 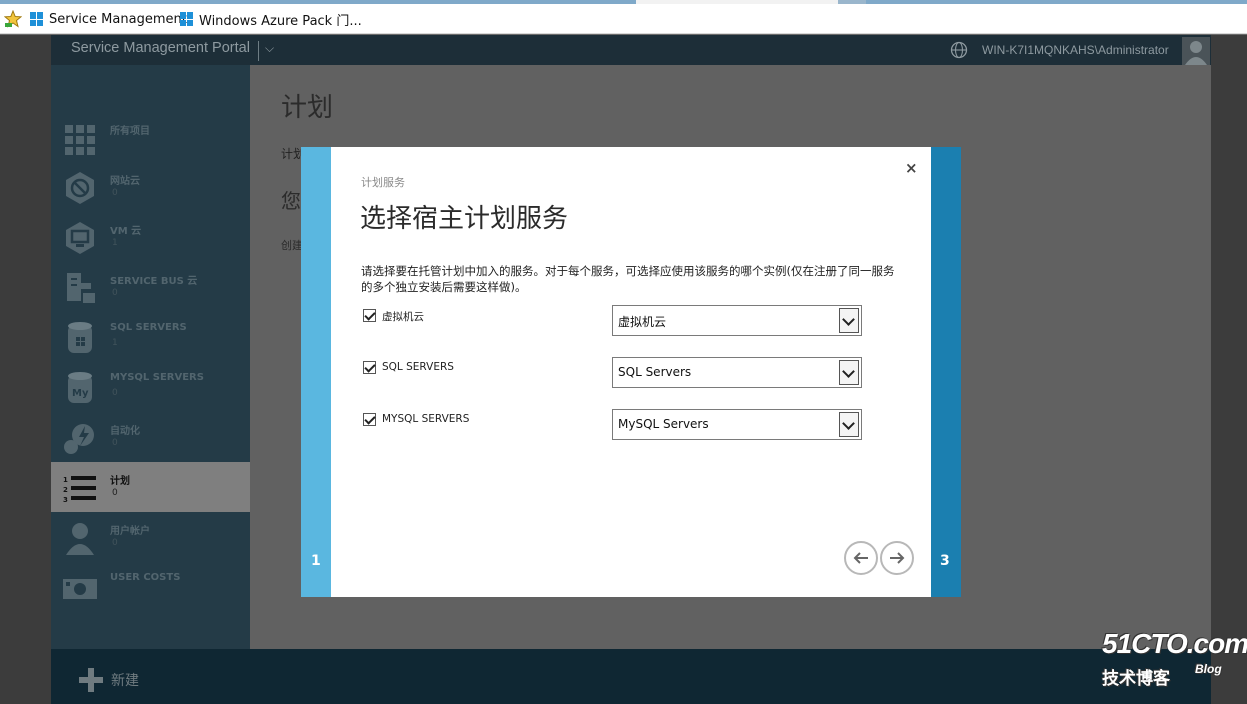 I want to click on sidebar-item-user-accounts: 用户帐户 0, so click(x=150, y=537).